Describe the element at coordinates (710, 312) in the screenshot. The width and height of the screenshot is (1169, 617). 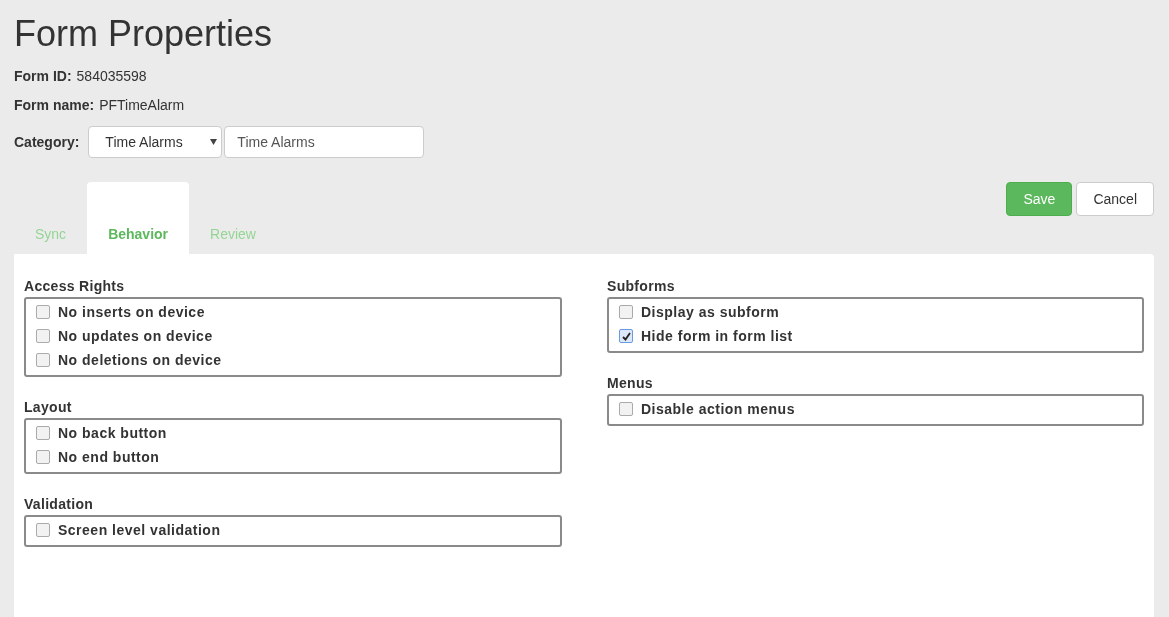
I see `option-label: Display as subform` at that location.